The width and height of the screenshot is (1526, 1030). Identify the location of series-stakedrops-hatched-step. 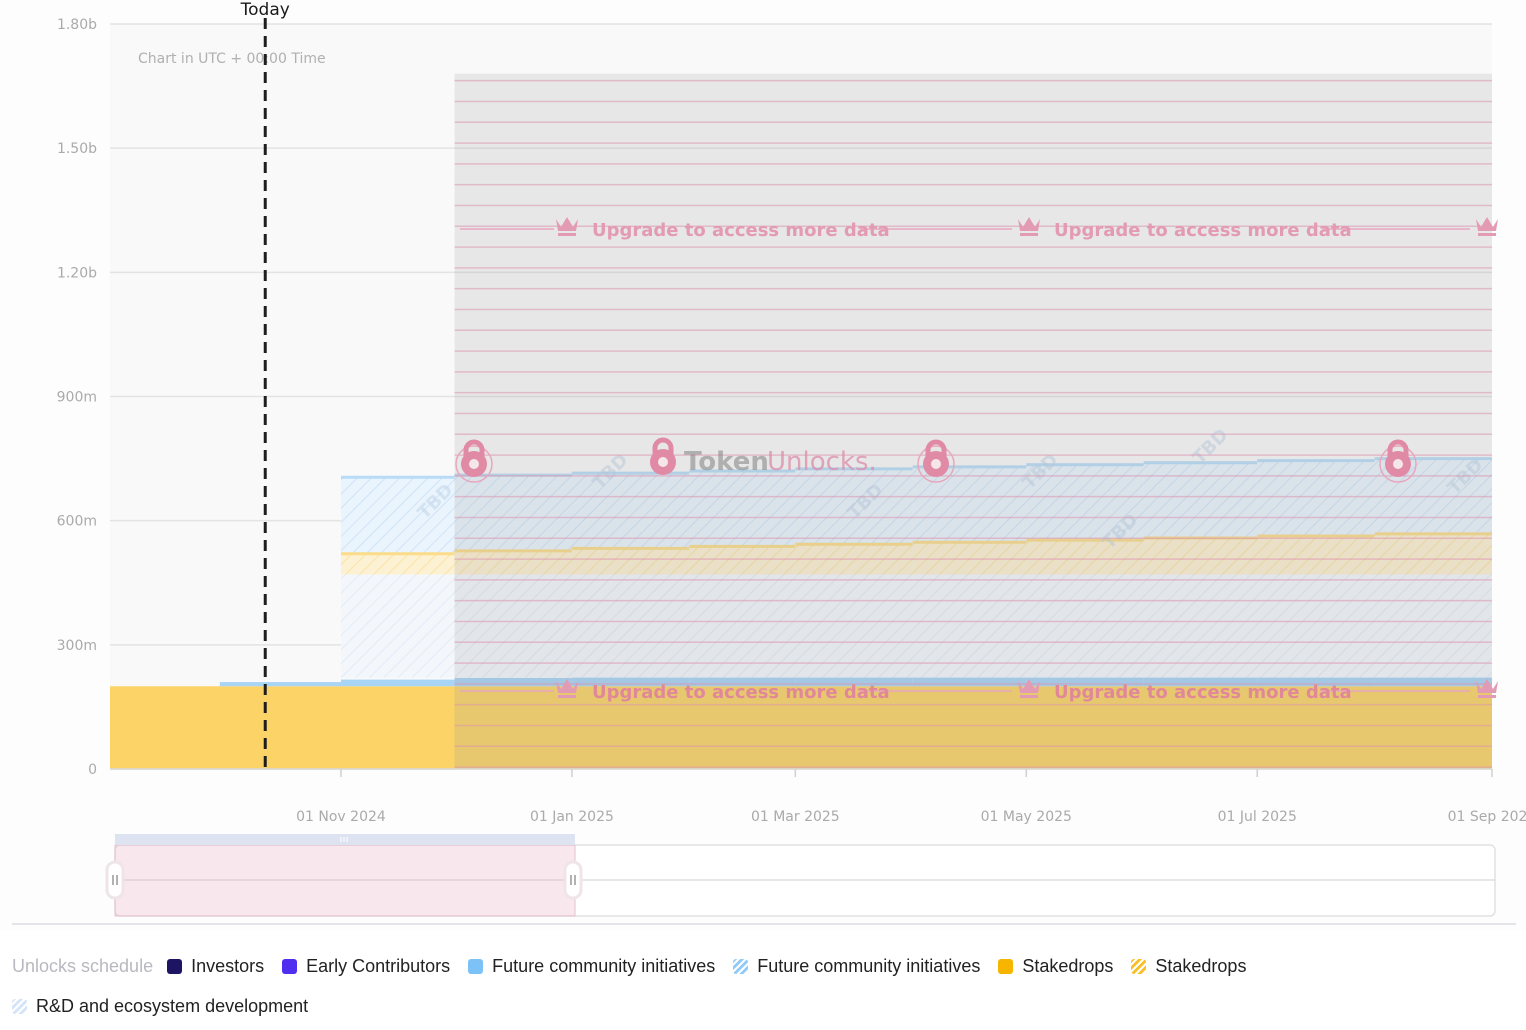
(397, 564).